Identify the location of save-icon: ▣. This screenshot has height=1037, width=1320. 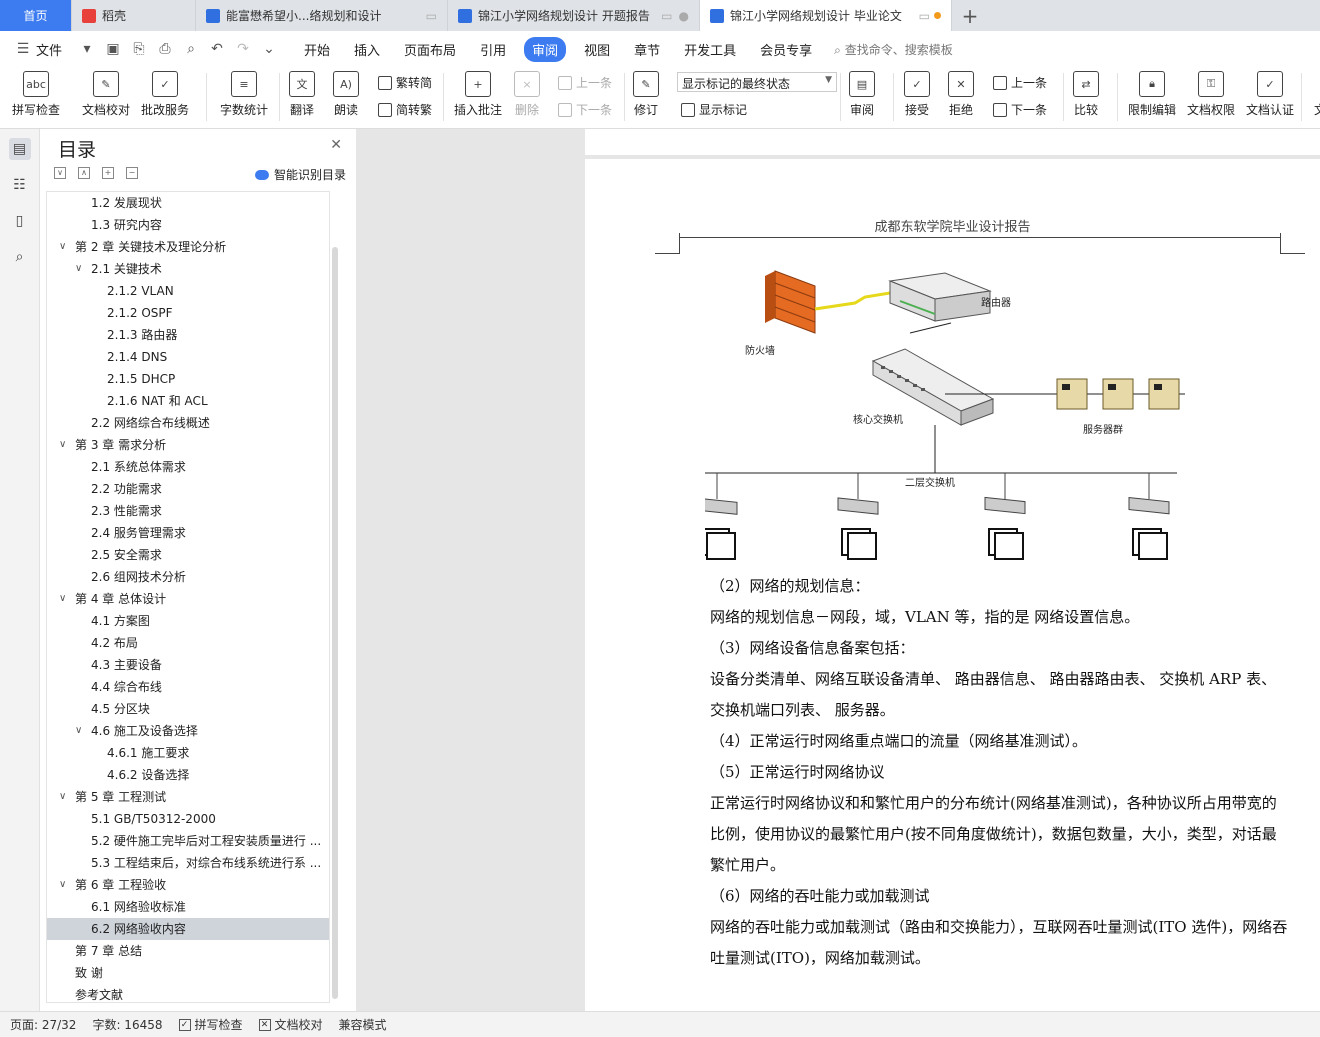
(113, 49).